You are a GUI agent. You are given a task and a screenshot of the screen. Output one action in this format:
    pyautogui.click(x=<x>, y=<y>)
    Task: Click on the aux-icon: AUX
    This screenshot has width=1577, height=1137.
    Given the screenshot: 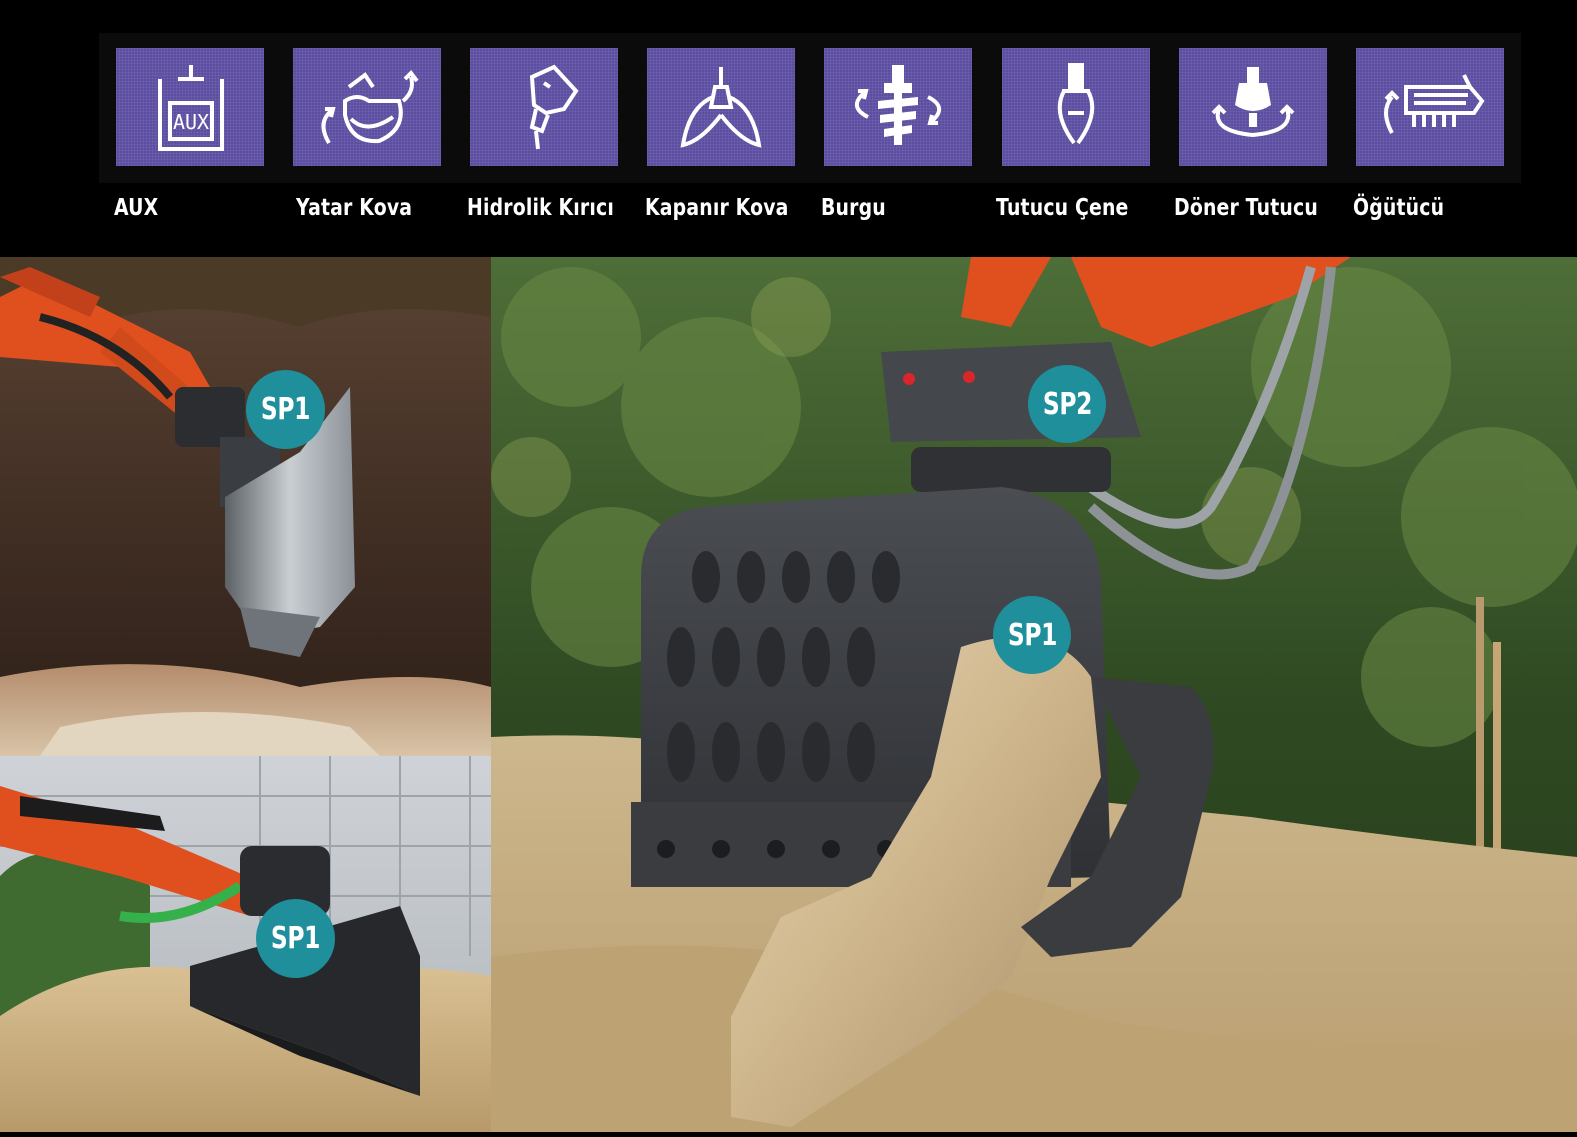 What is the action you would take?
    pyautogui.click(x=191, y=108)
    